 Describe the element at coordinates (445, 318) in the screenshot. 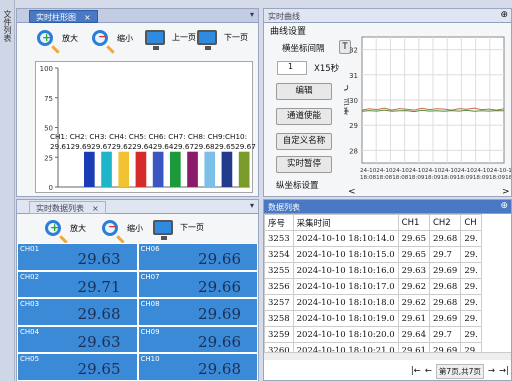

I see `table-cell: 29.69` at that location.